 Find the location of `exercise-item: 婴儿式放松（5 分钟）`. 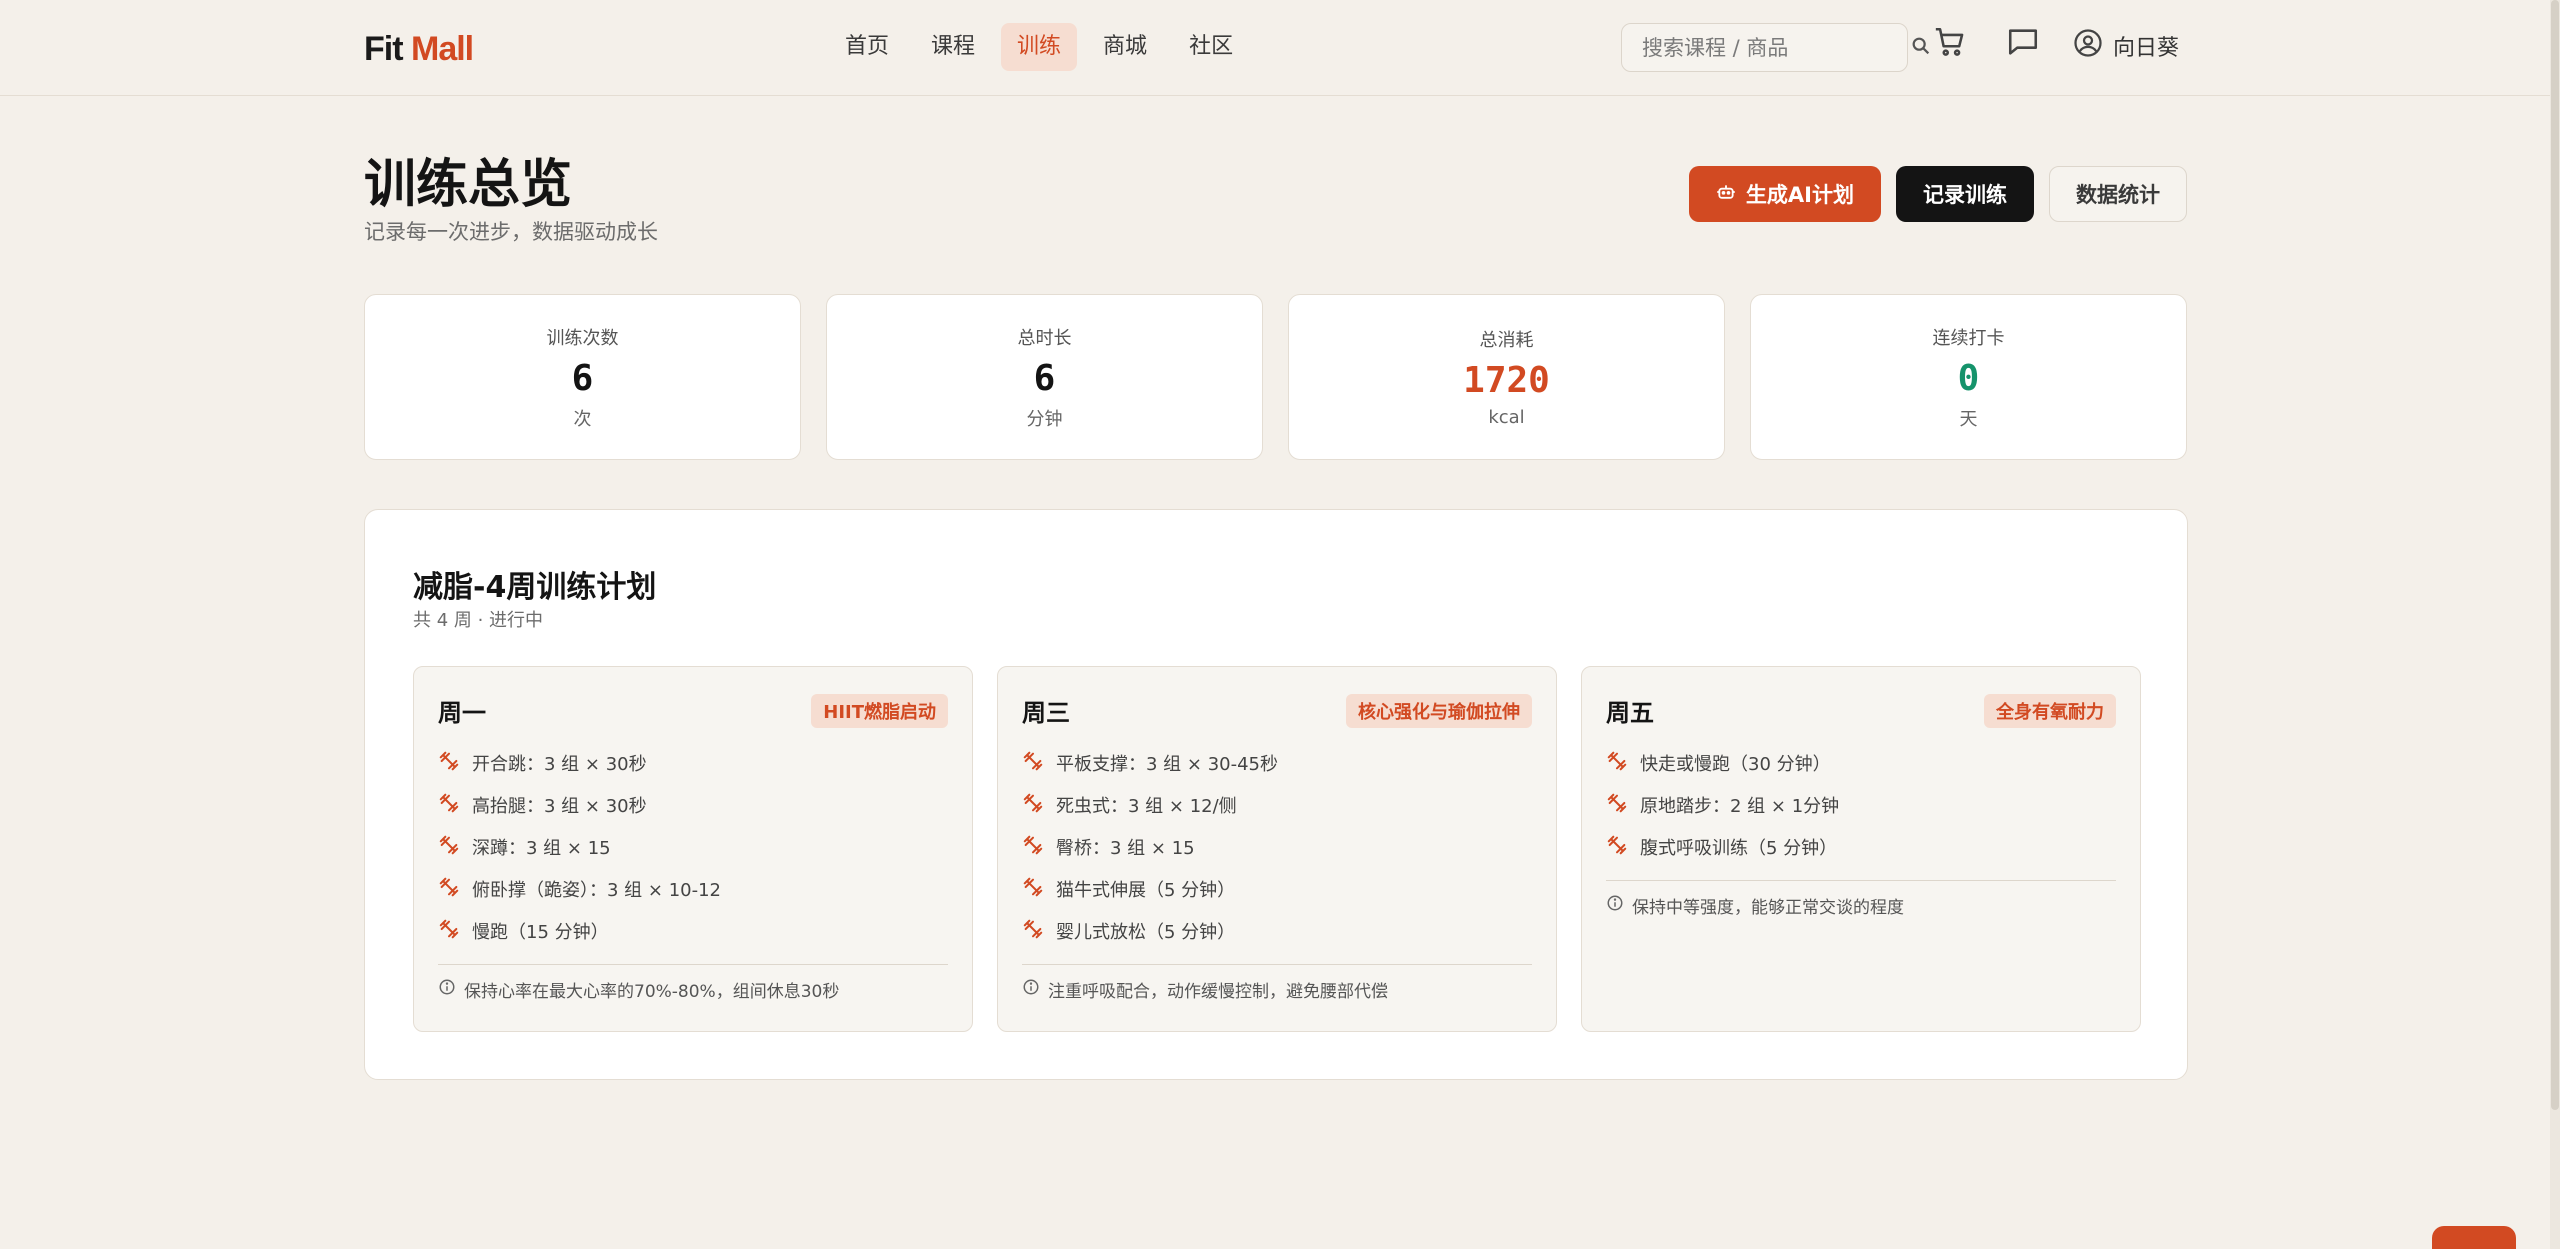

exercise-item: 婴儿式放松（5 分钟） is located at coordinates (1277, 931).